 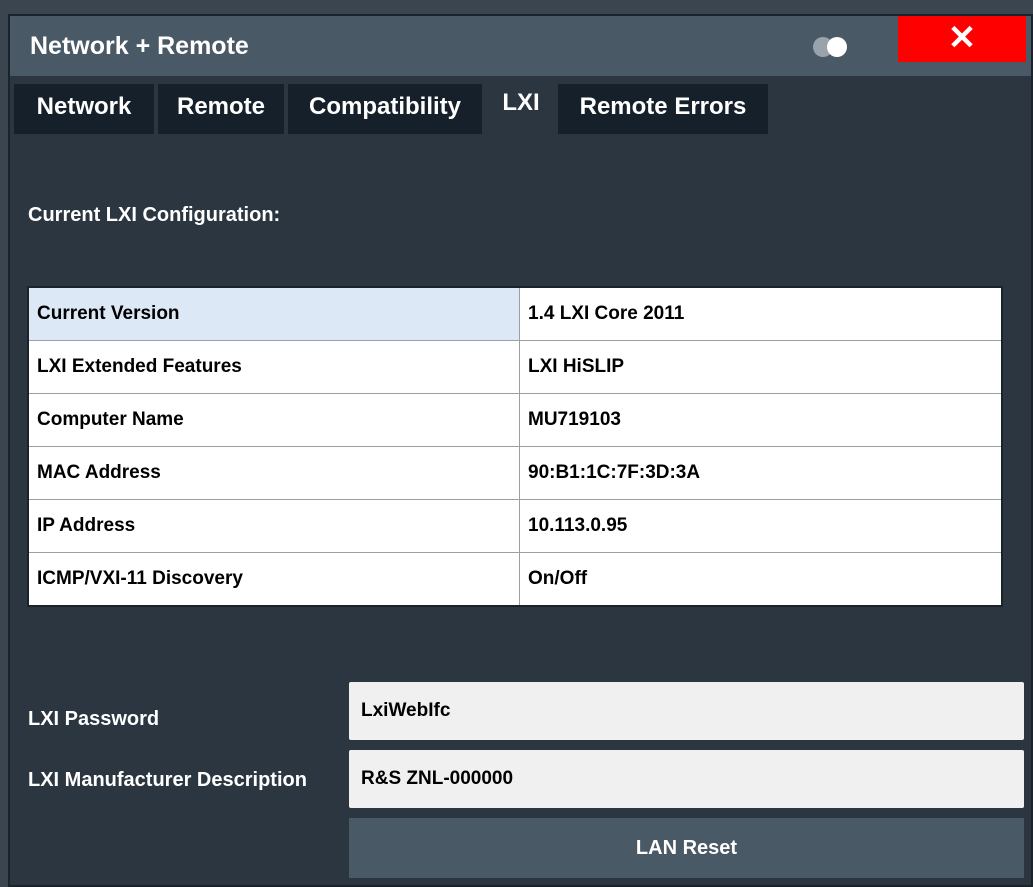 I want to click on row-value: On/Off, so click(x=761, y=579).